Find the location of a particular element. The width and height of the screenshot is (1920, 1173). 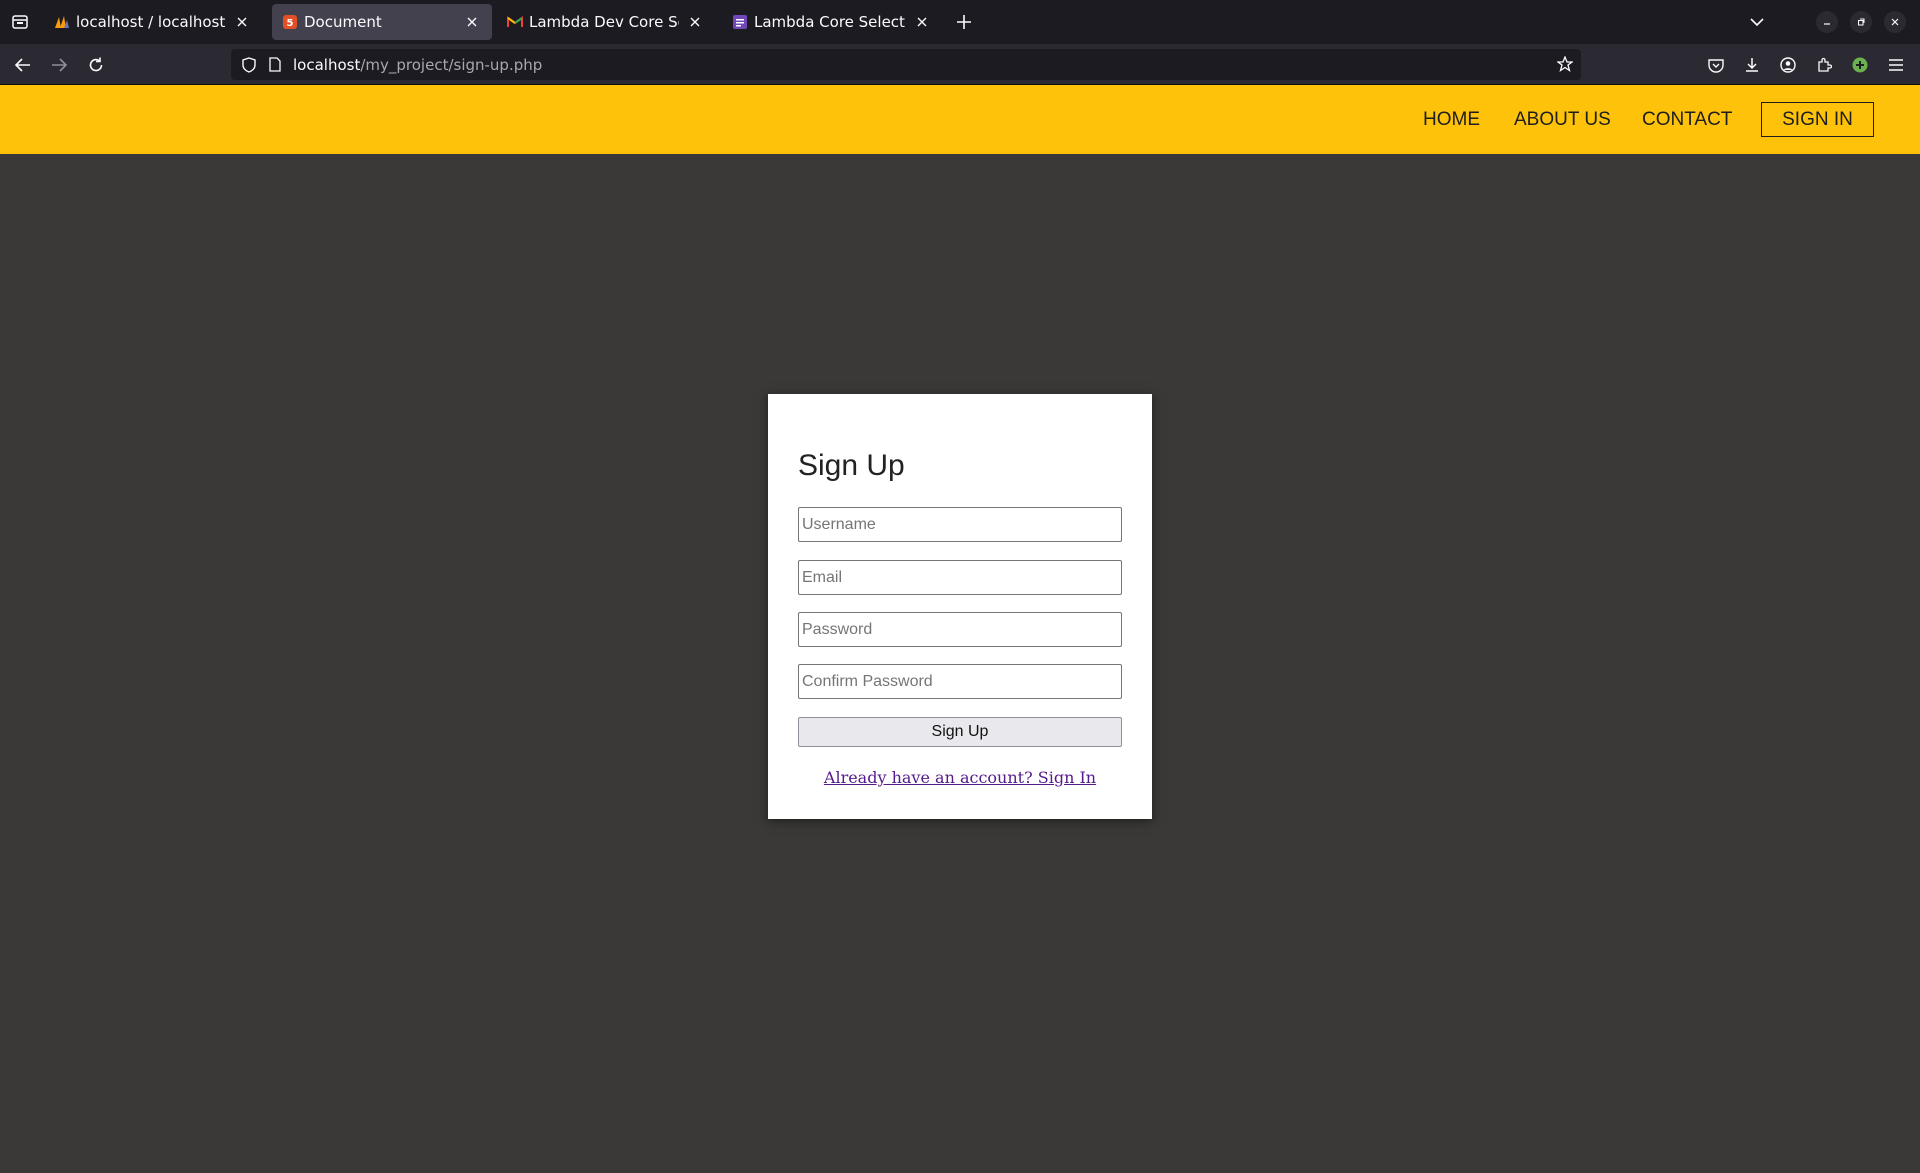

tab-phpmyadmin: localhost / localhost / bu is located at coordinates (153, 22).